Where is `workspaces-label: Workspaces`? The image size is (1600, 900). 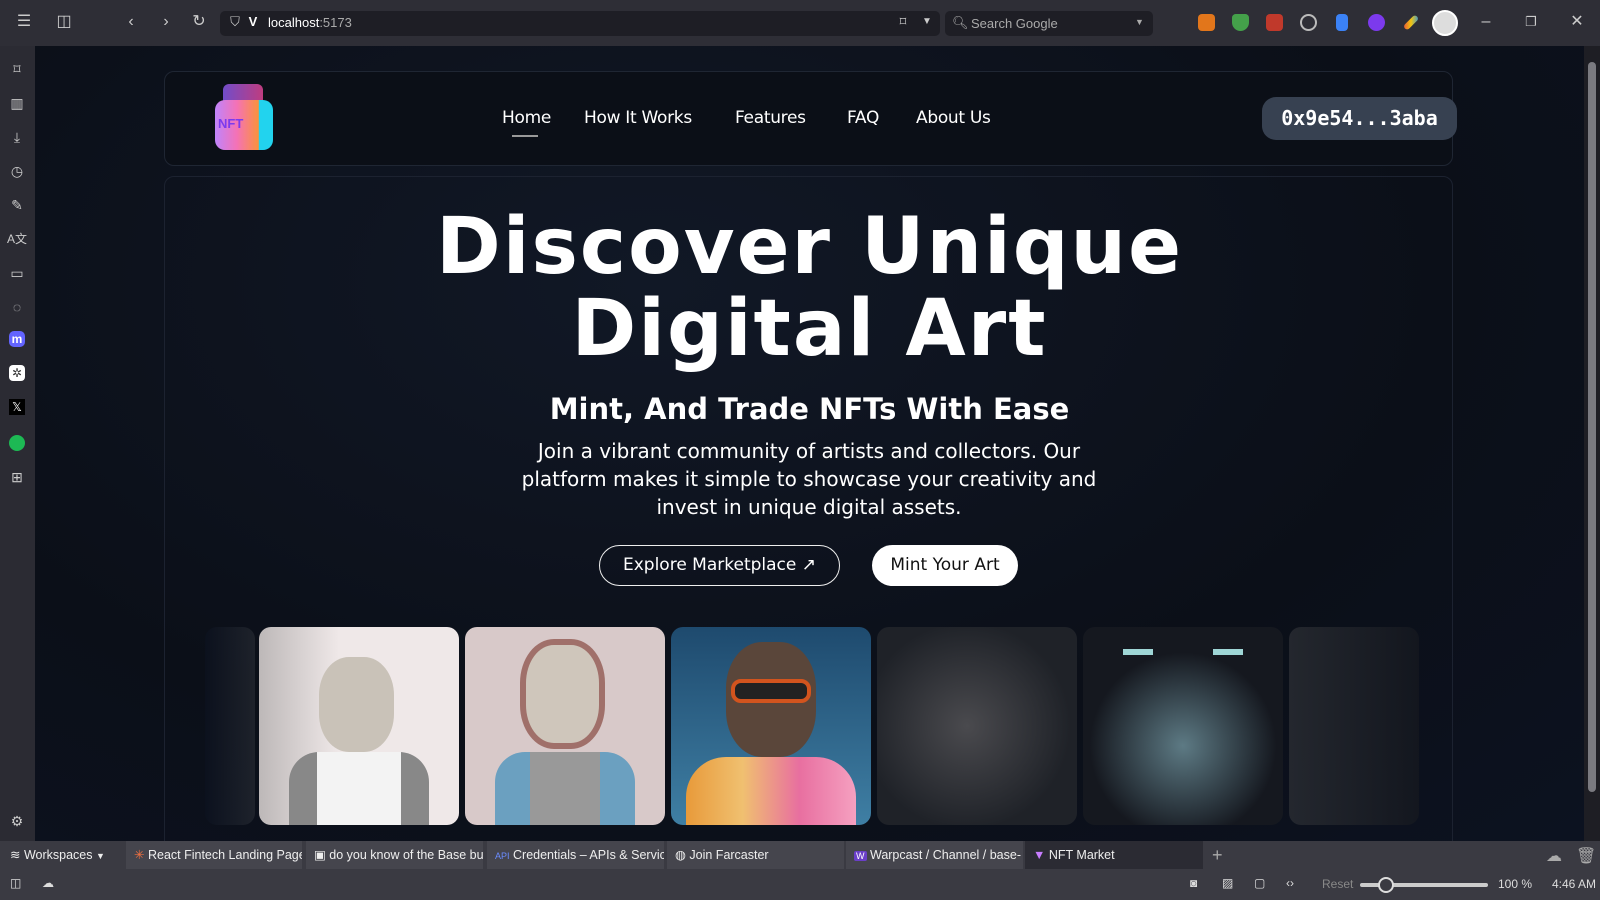
workspaces-label: Workspaces is located at coordinates (58, 855).